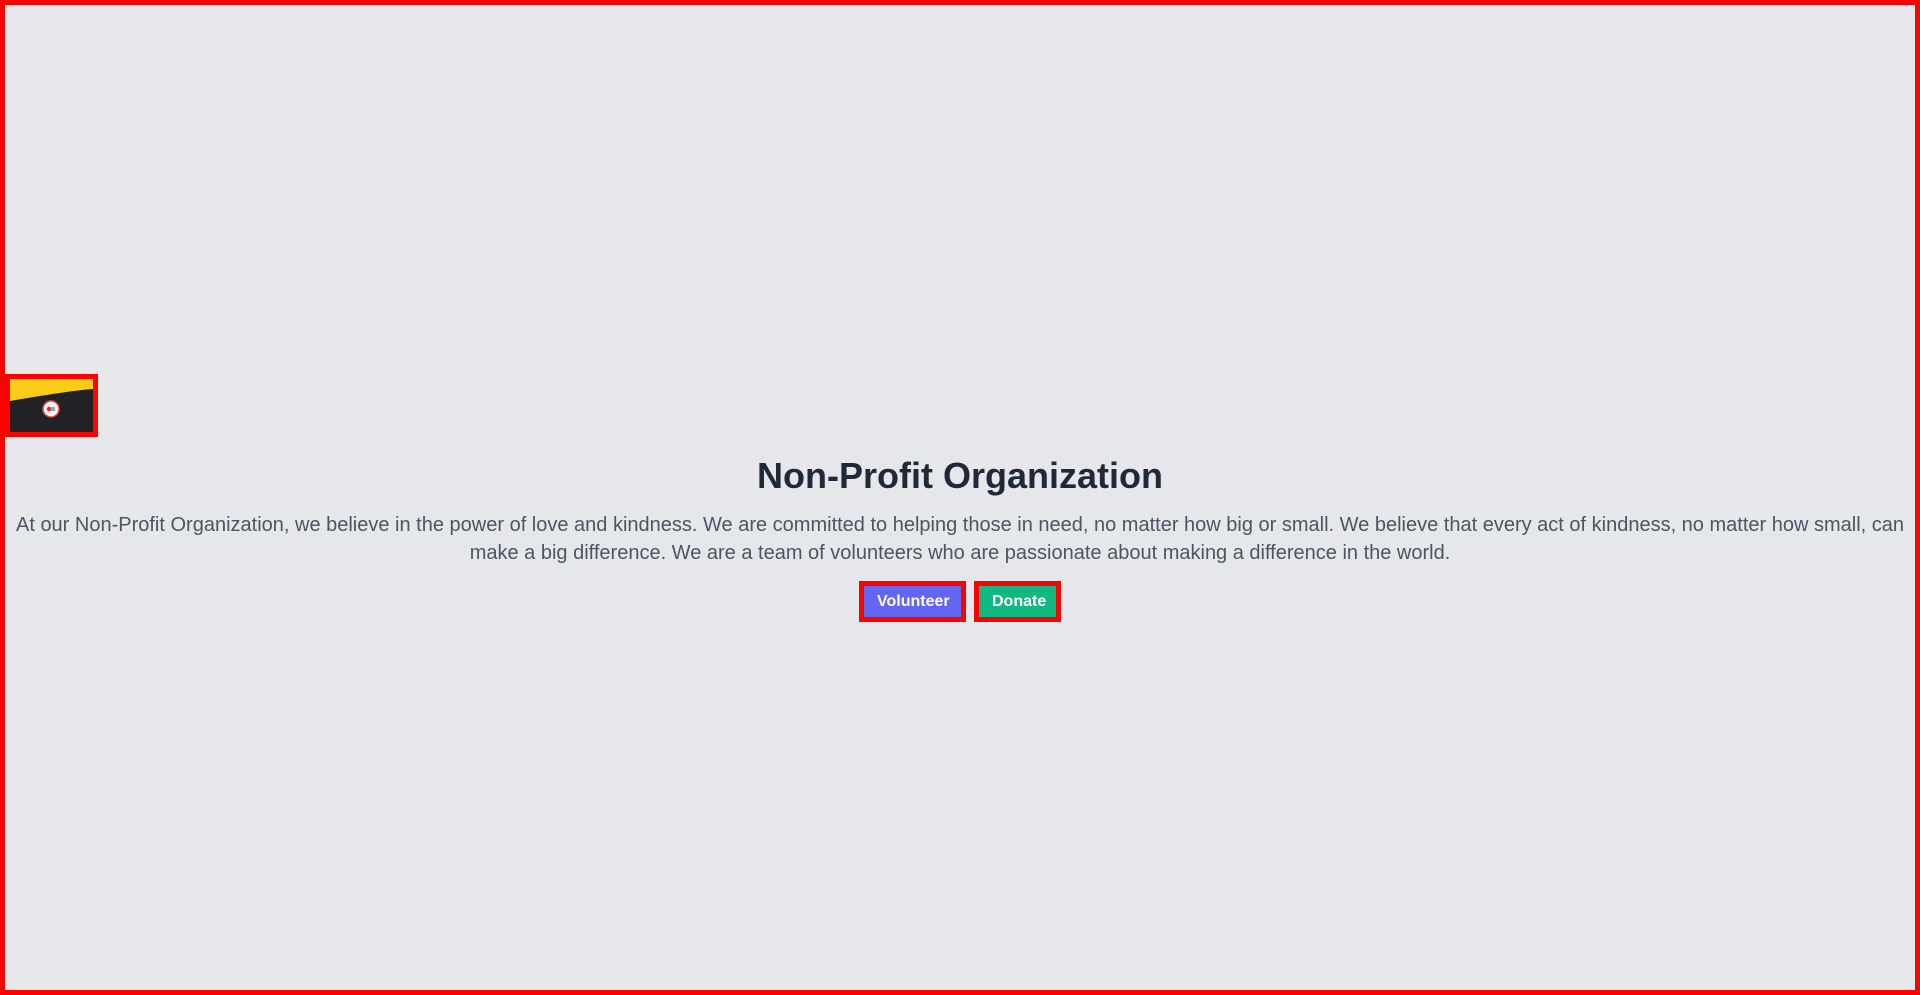 This screenshot has width=1920, height=995. I want to click on donate-button: Donate, so click(1017, 601).